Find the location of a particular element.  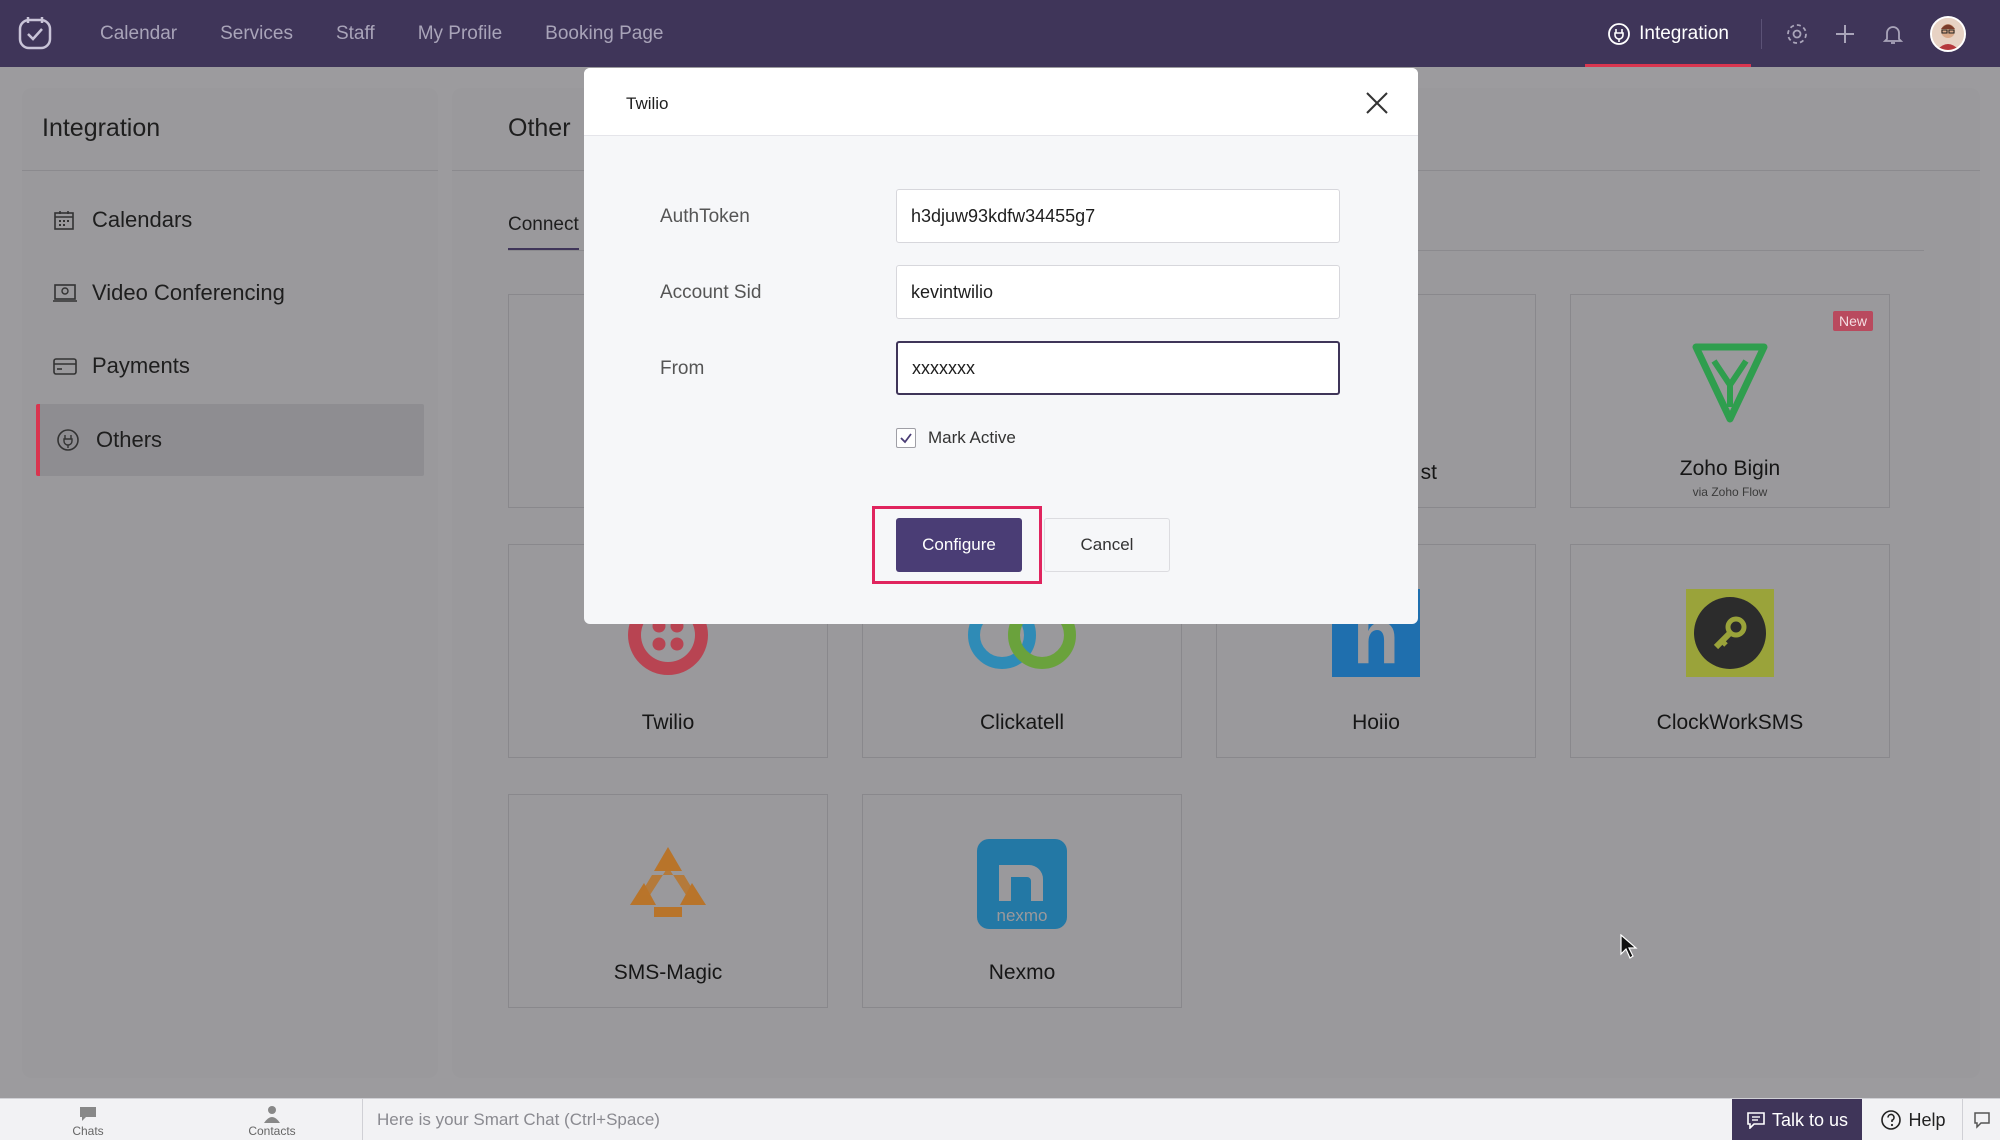

contacts-label: Contacts is located at coordinates (272, 1131).